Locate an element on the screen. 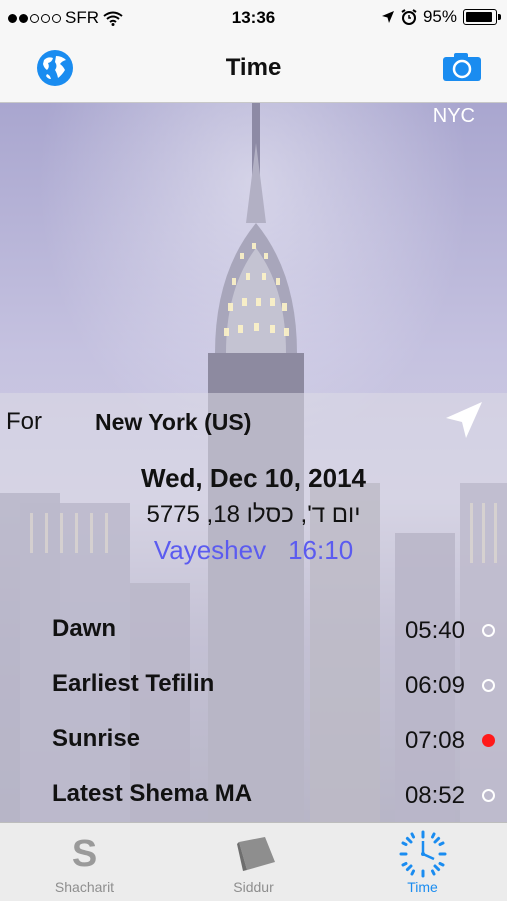 This screenshot has width=507, height=901. zman-row: Dawn 05:40 is located at coordinates (253, 640).